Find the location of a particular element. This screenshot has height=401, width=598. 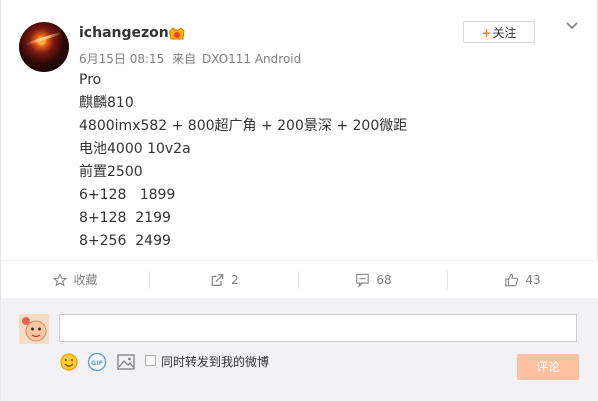

author-avatar is located at coordinates (44, 47).